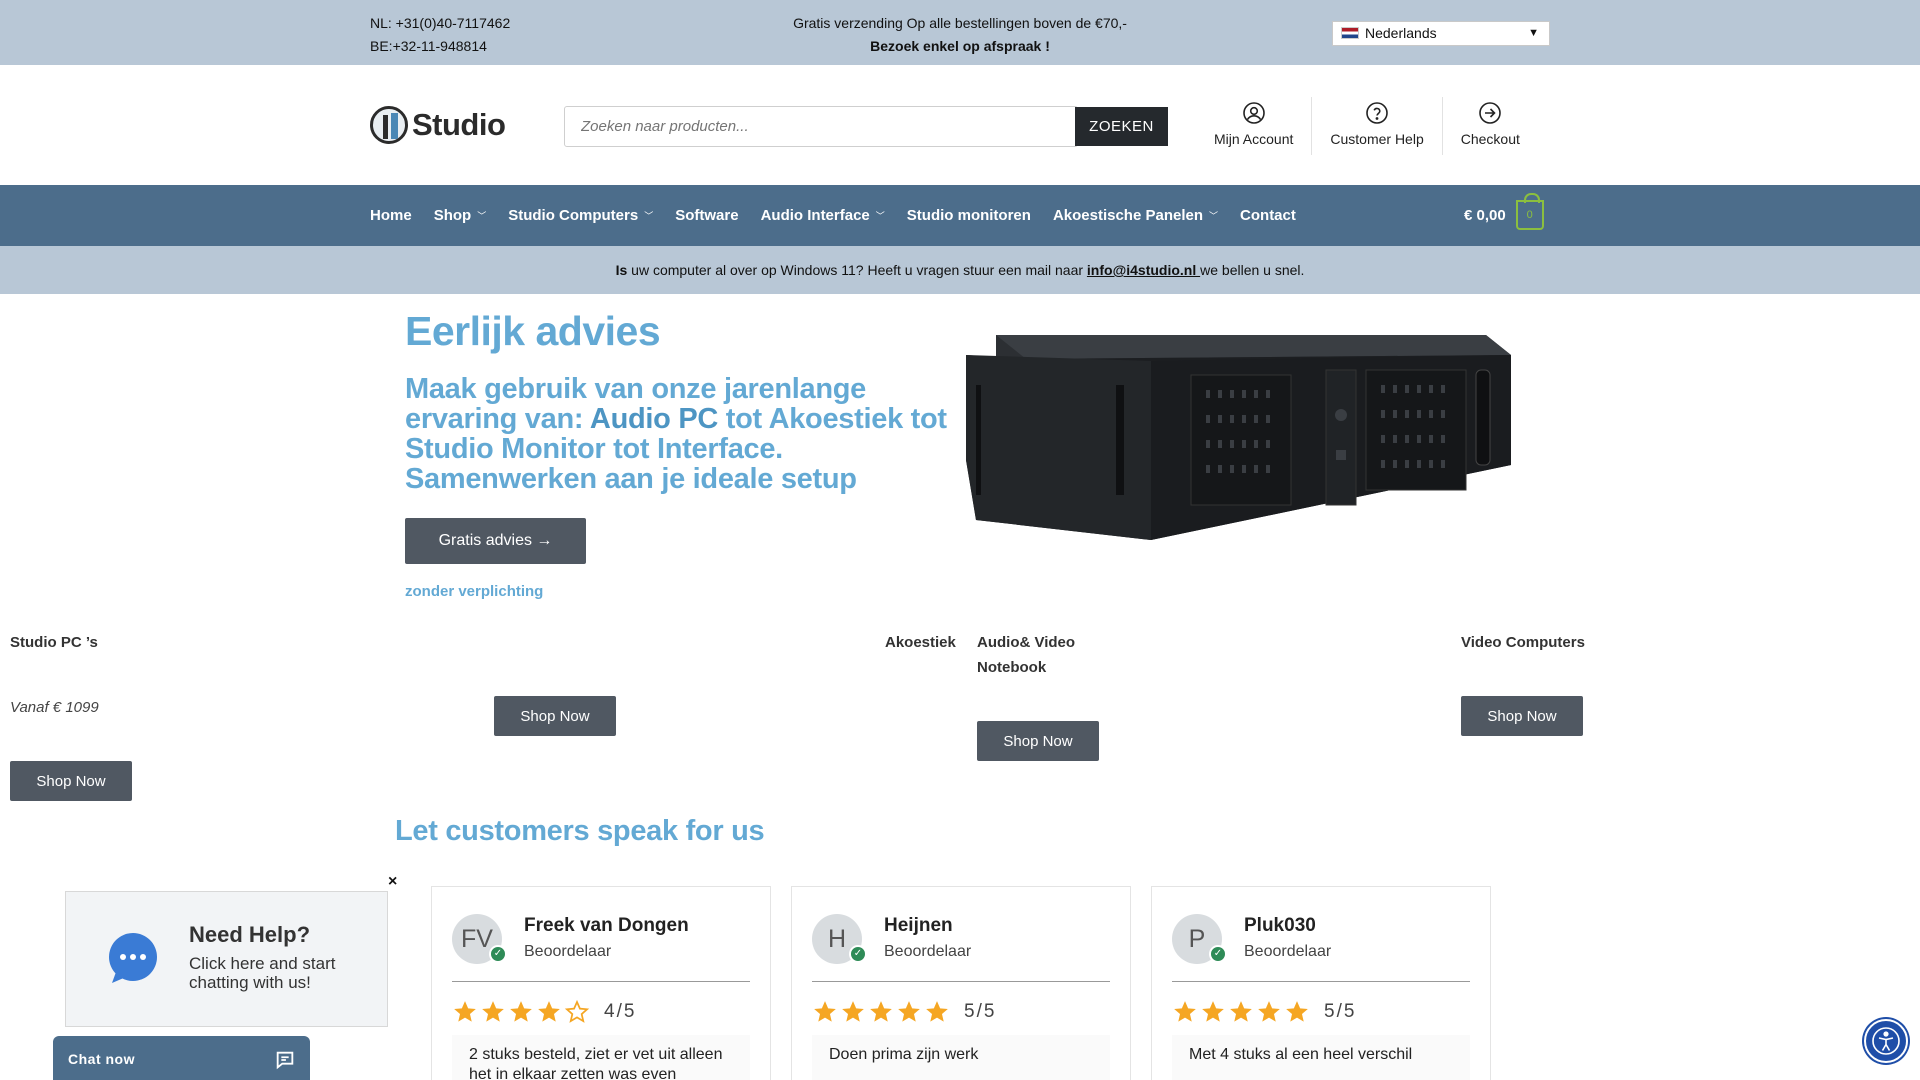 The height and width of the screenshot is (1080, 1920). Describe the element at coordinates (815, 215) in the screenshot. I see `nav-item-label: Audio Interface` at that location.